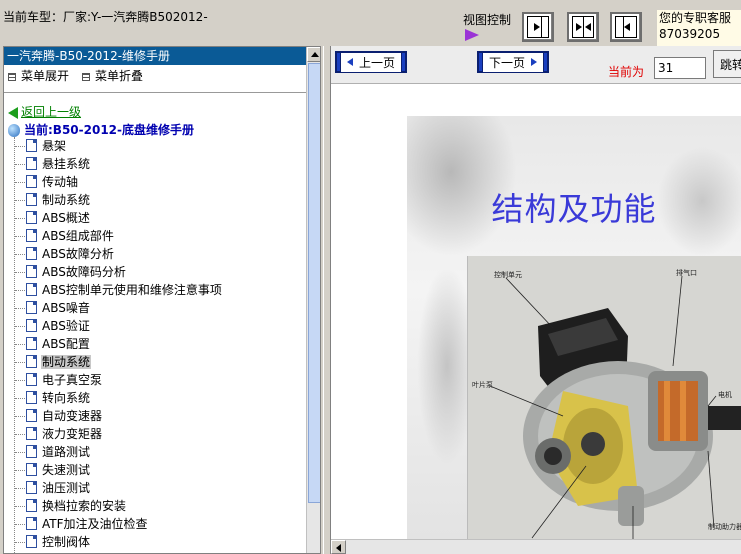 The height and width of the screenshot is (554, 741). What do you see at coordinates (725, 395) in the screenshot?
I see `label-motor: 电机` at bounding box center [725, 395].